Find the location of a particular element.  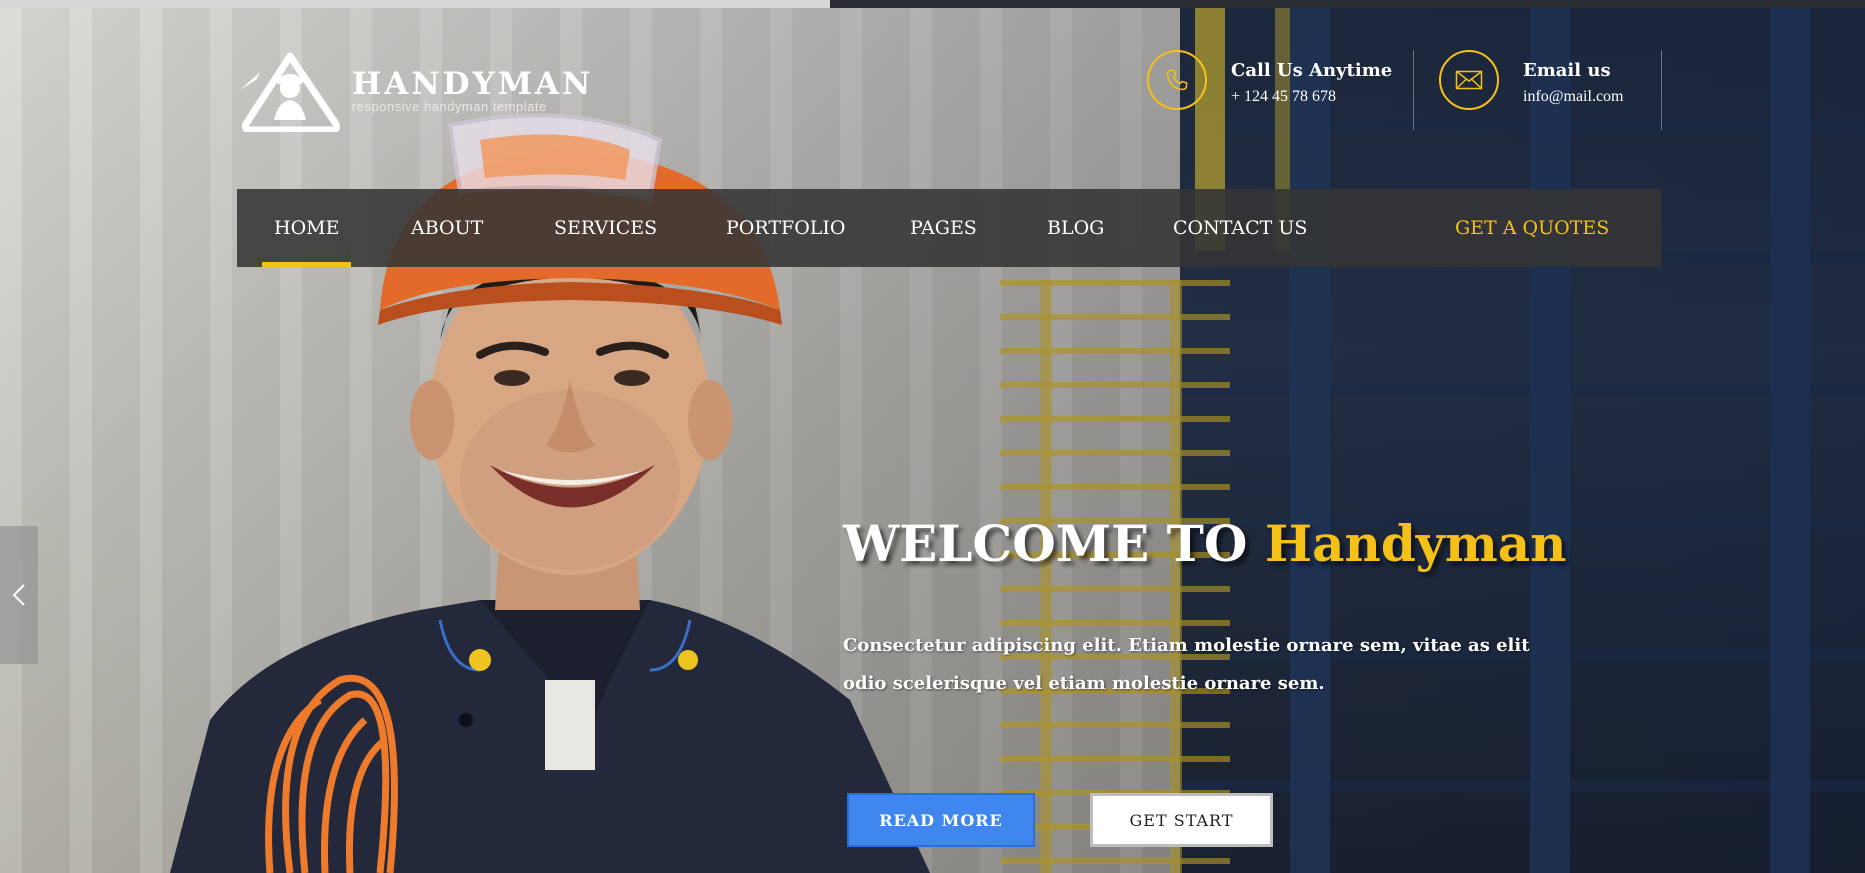

get-quote-button: GET A QUOTES is located at coordinates (1532, 228).